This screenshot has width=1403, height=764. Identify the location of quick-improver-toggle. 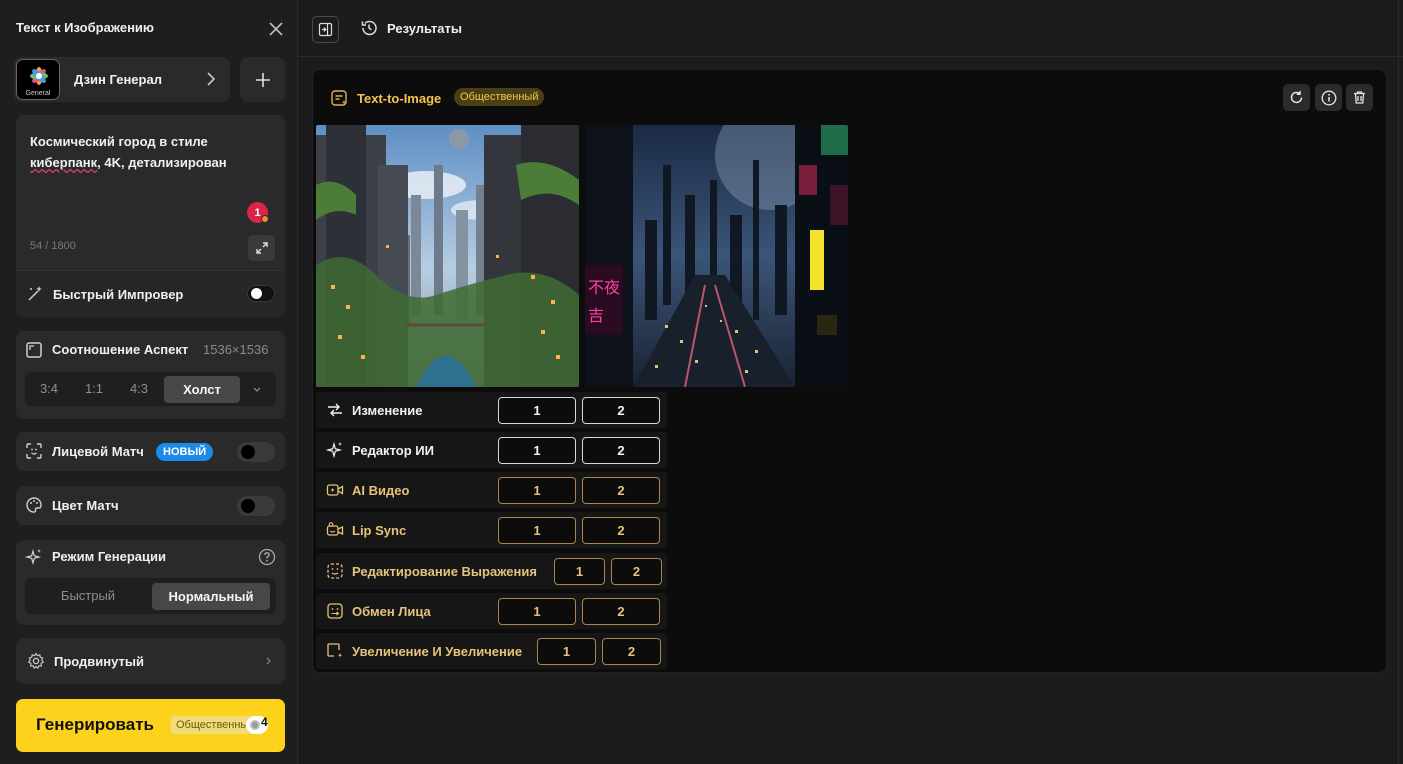
(261, 293).